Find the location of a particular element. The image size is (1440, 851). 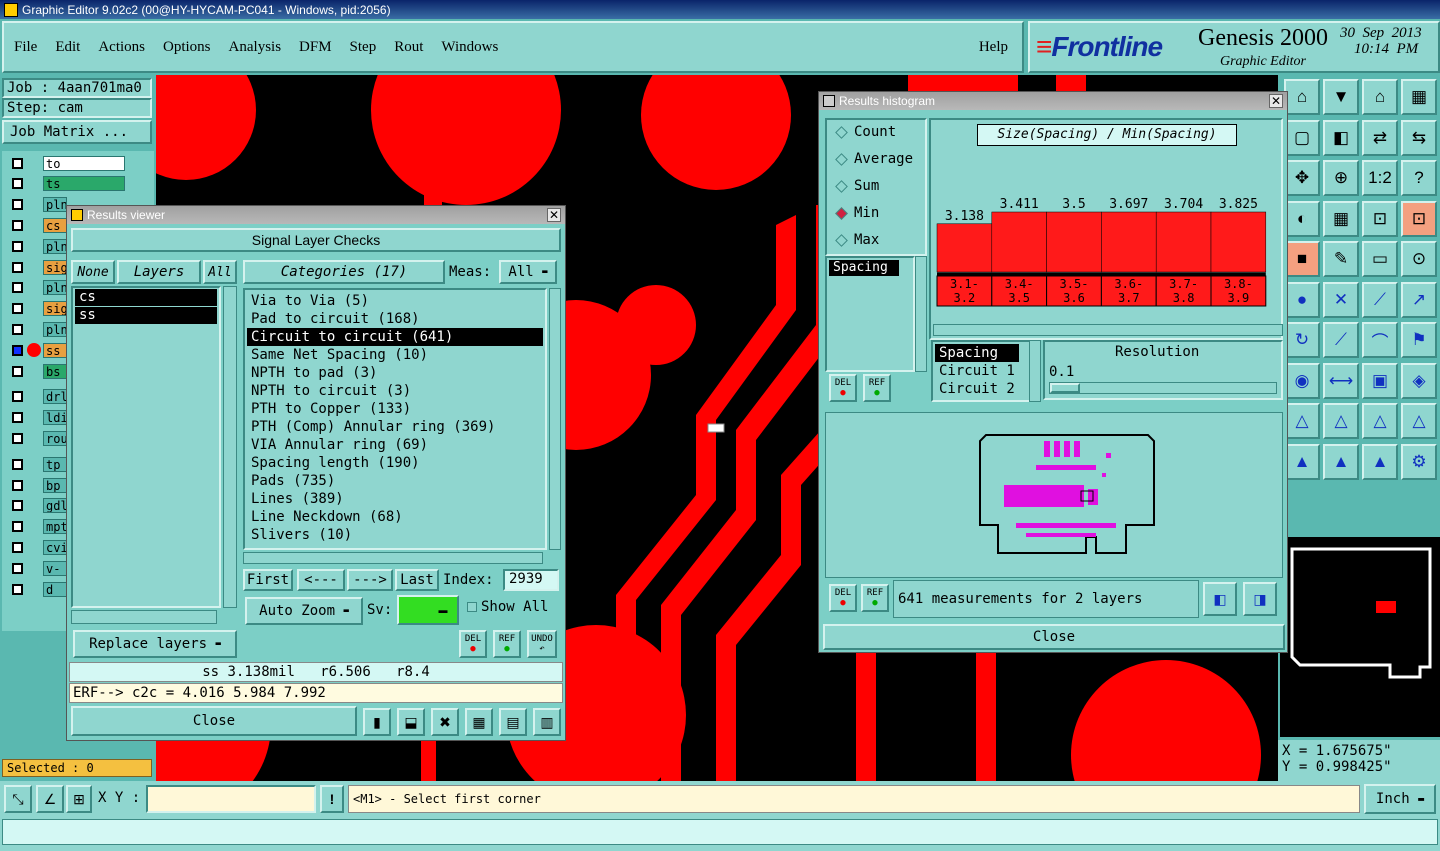

replace-layers-select: Replace layers ▬ is located at coordinates (155, 644).